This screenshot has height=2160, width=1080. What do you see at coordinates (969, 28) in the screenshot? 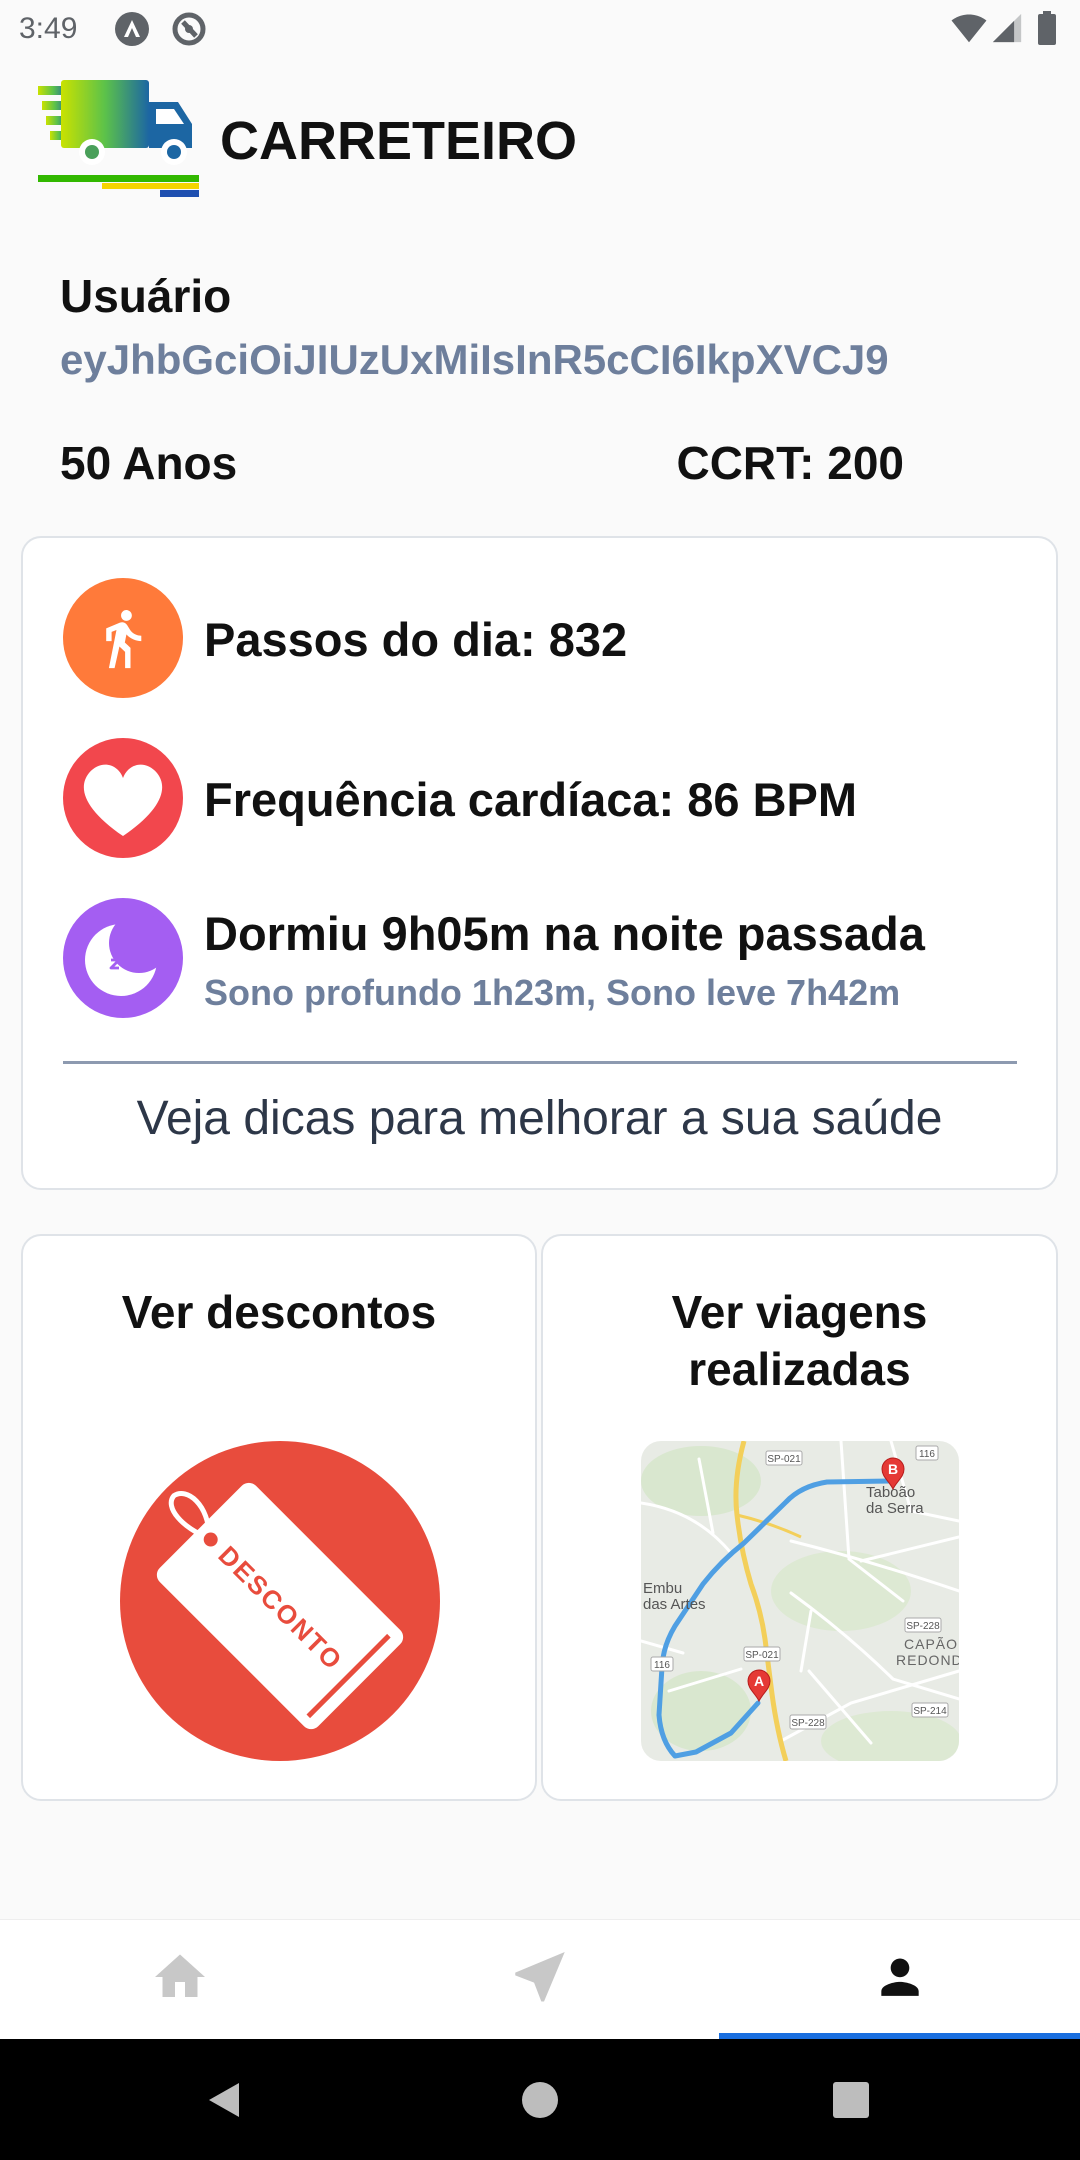
I see `wifi-icon` at bounding box center [969, 28].